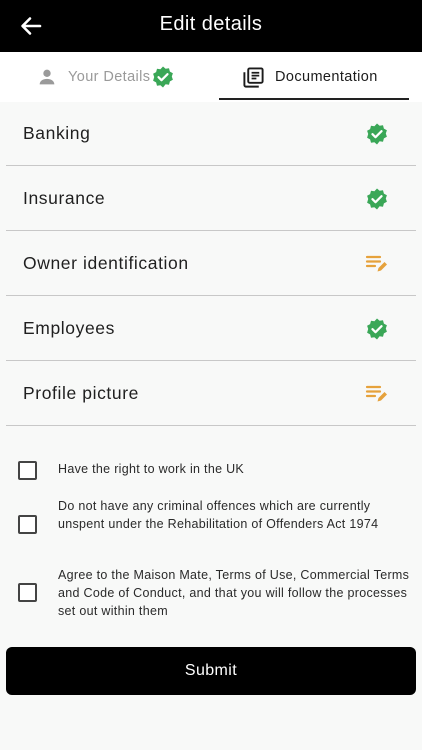 The width and height of the screenshot is (422, 750). I want to click on document-label: Profile picture, so click(81, 392).